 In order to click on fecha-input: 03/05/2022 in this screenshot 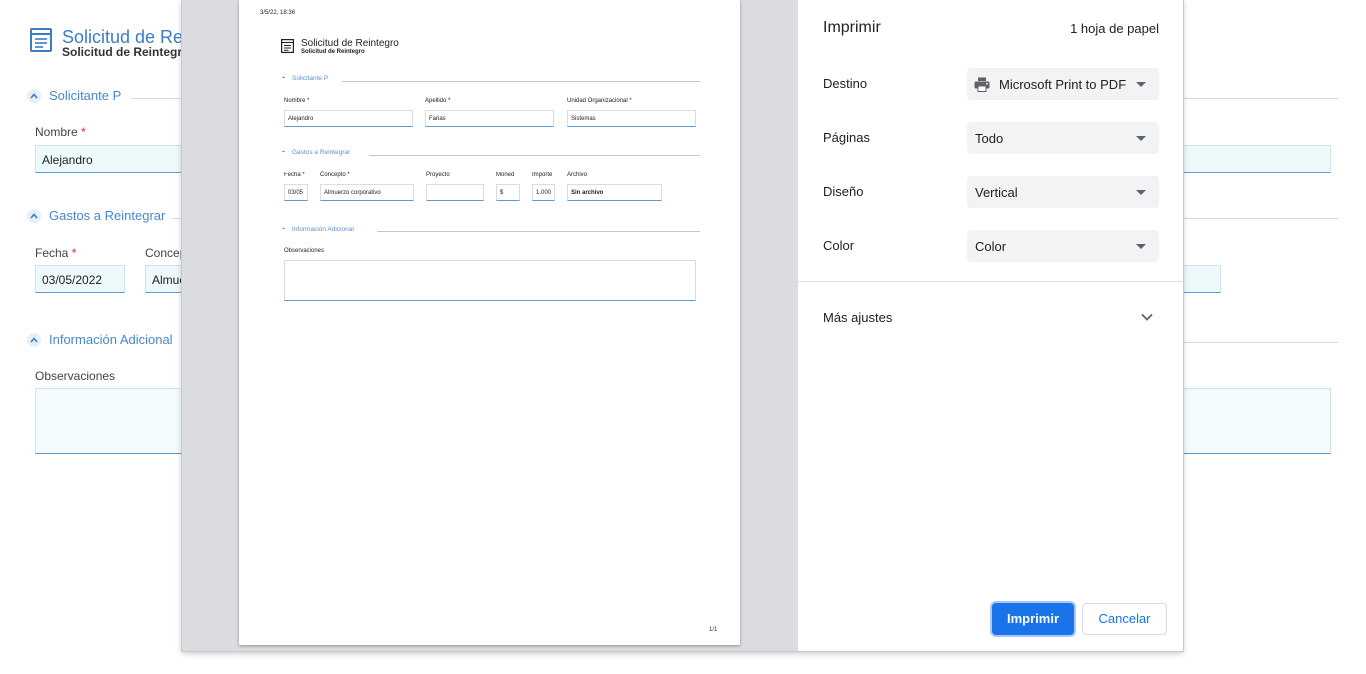, I will do `click(80, 279)`.